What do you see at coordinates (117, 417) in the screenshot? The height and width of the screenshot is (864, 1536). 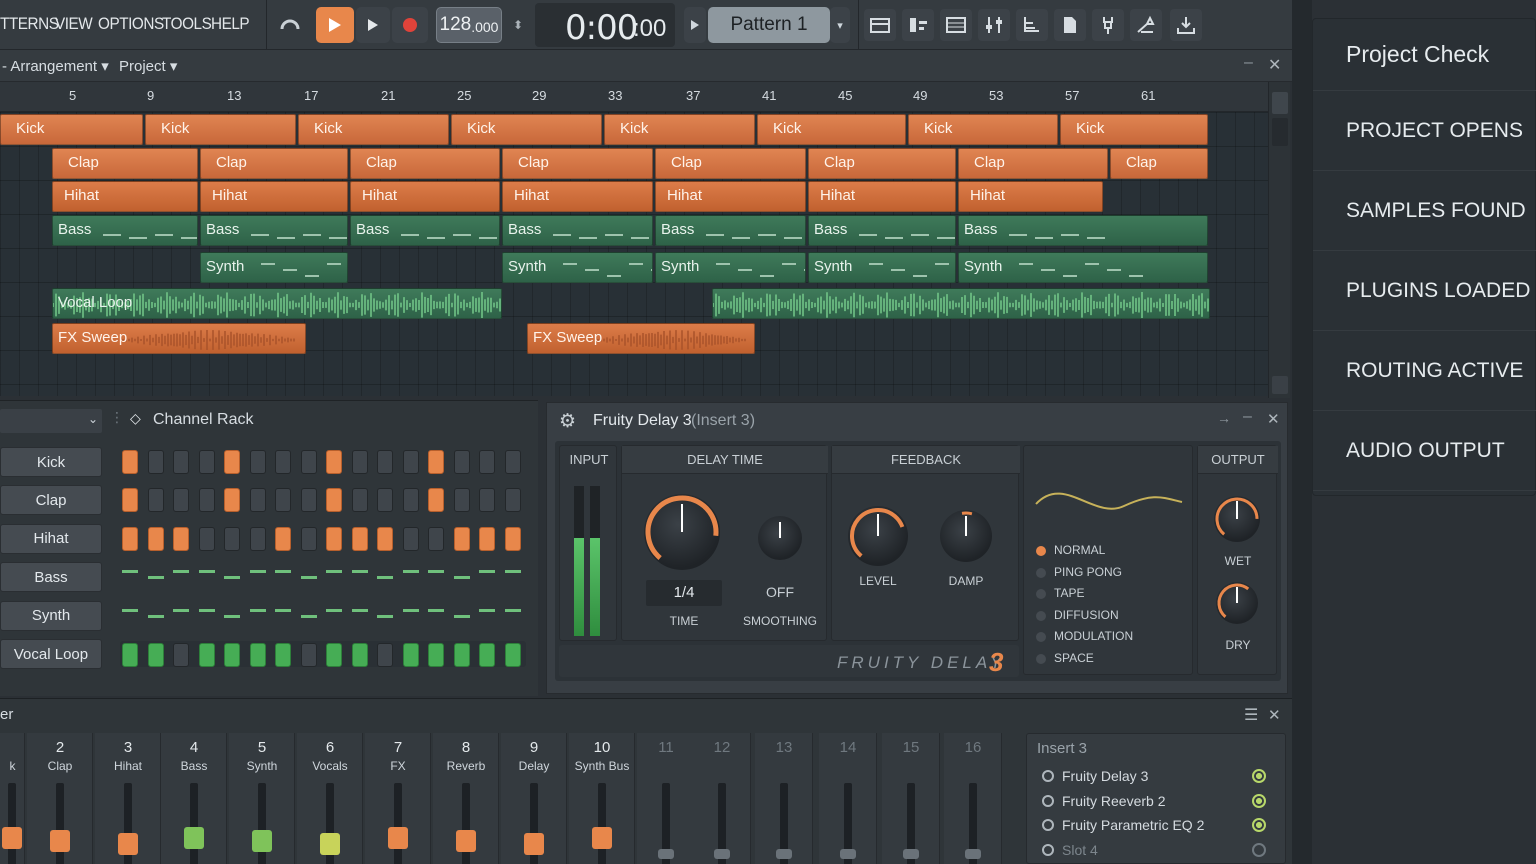 I see `grip-icon: ⋮` at bounding box center [117, 417].